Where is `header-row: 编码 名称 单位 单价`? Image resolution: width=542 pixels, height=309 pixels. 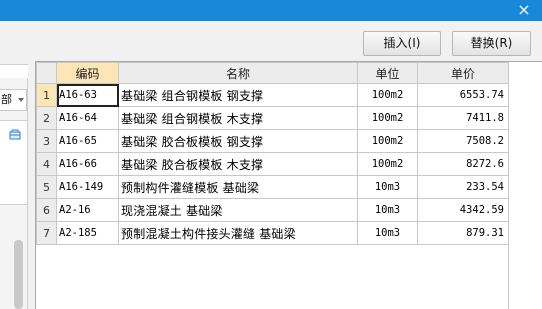
header-row: 编码 名称 单位 单价 is located at coordinates (272, 73).